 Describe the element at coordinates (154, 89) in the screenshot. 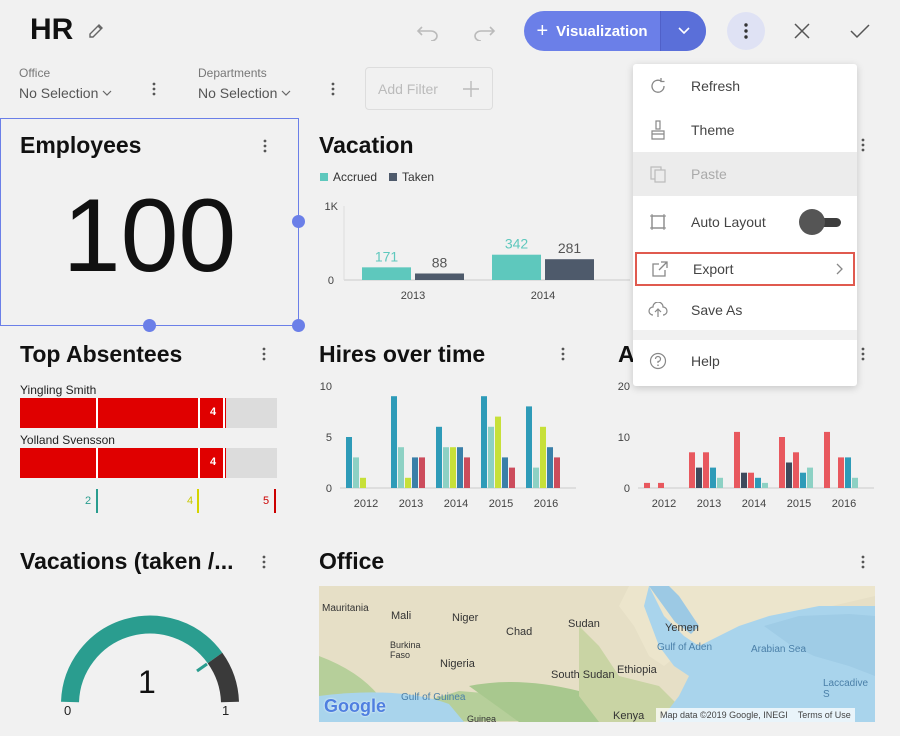

I see `office-filter-menu-icon` at that location.